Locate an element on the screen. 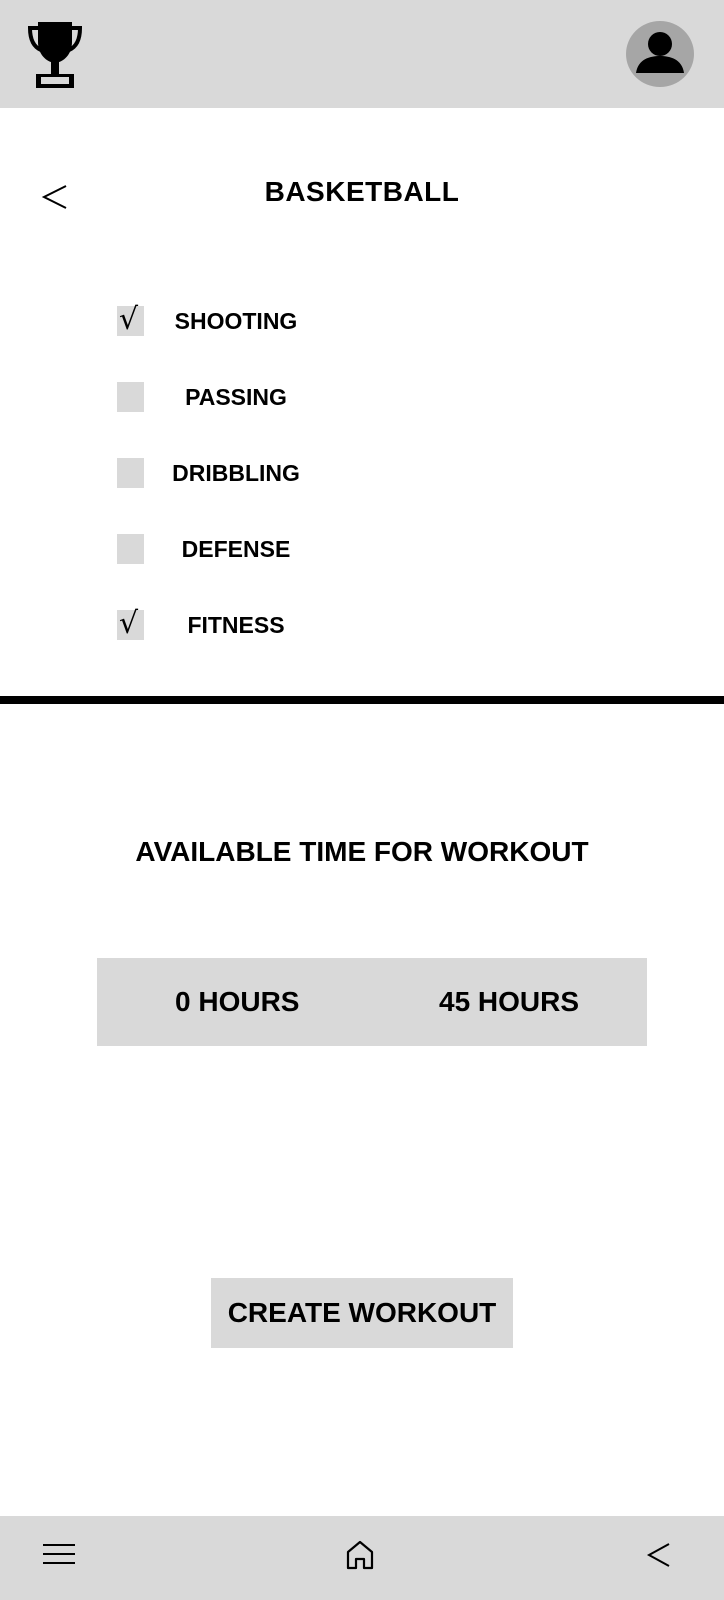 The height and width of the screenshot is (1600, 724). skill-item-dribbling: DRIBBLING is located at coordinates (247, 473).